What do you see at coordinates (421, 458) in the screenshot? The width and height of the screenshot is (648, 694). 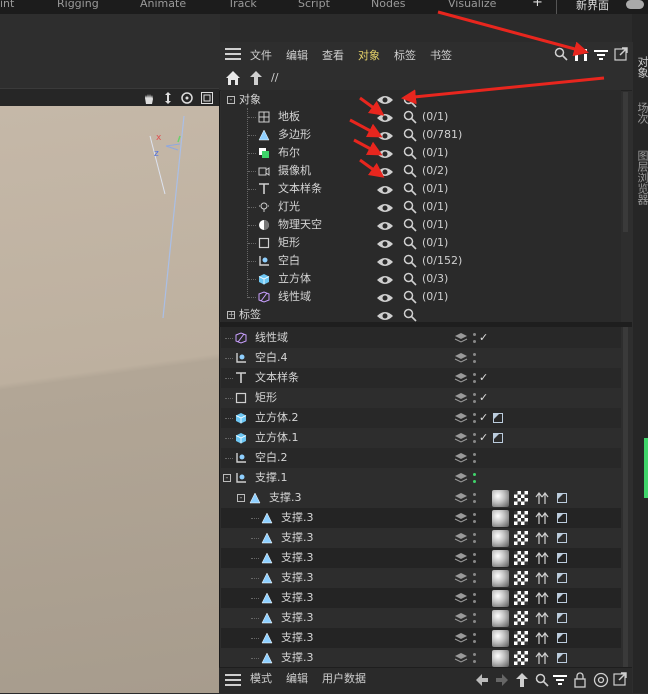 I see `table-row: 空白.2` at bounding box center [421, 458].